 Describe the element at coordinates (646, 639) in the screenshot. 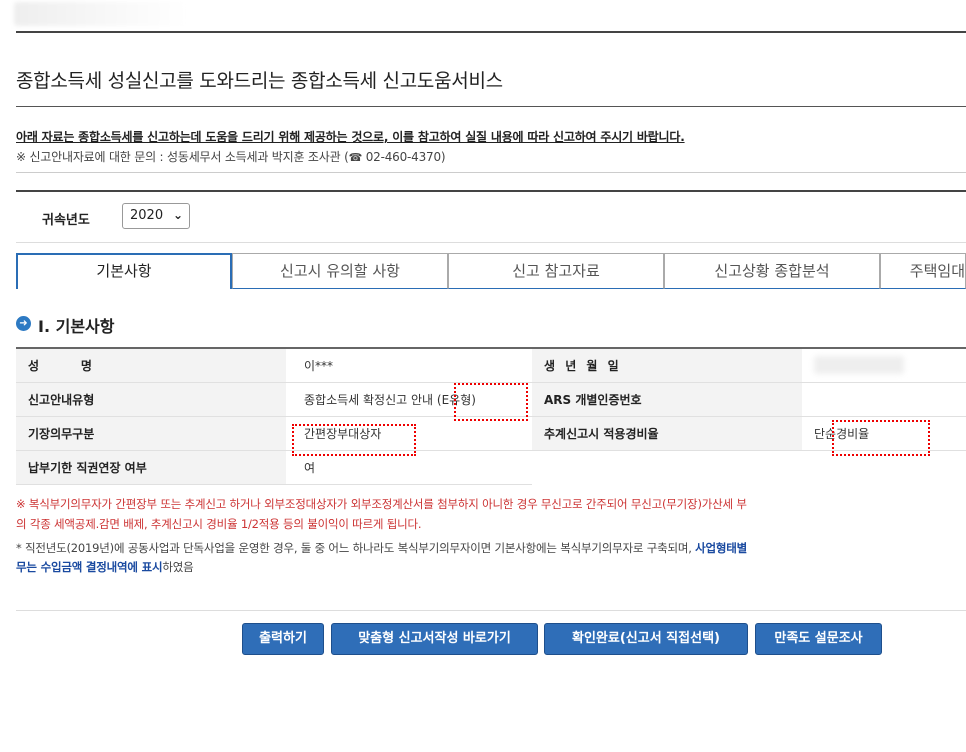

I see `confirm-button: 확인완료(신고서 직접선택)` at that location.